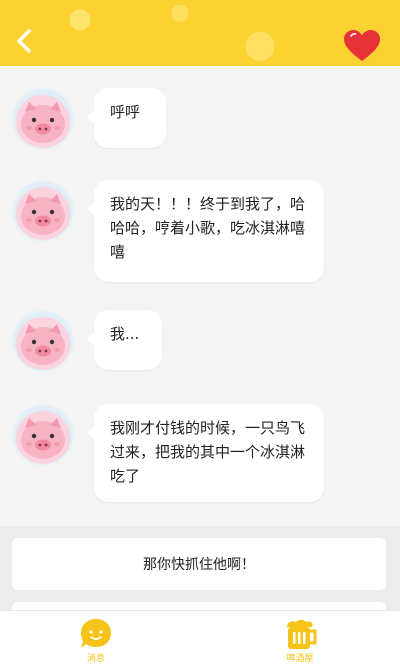  I want to click on tab-label: 啤酒屋, so click(300, 659).